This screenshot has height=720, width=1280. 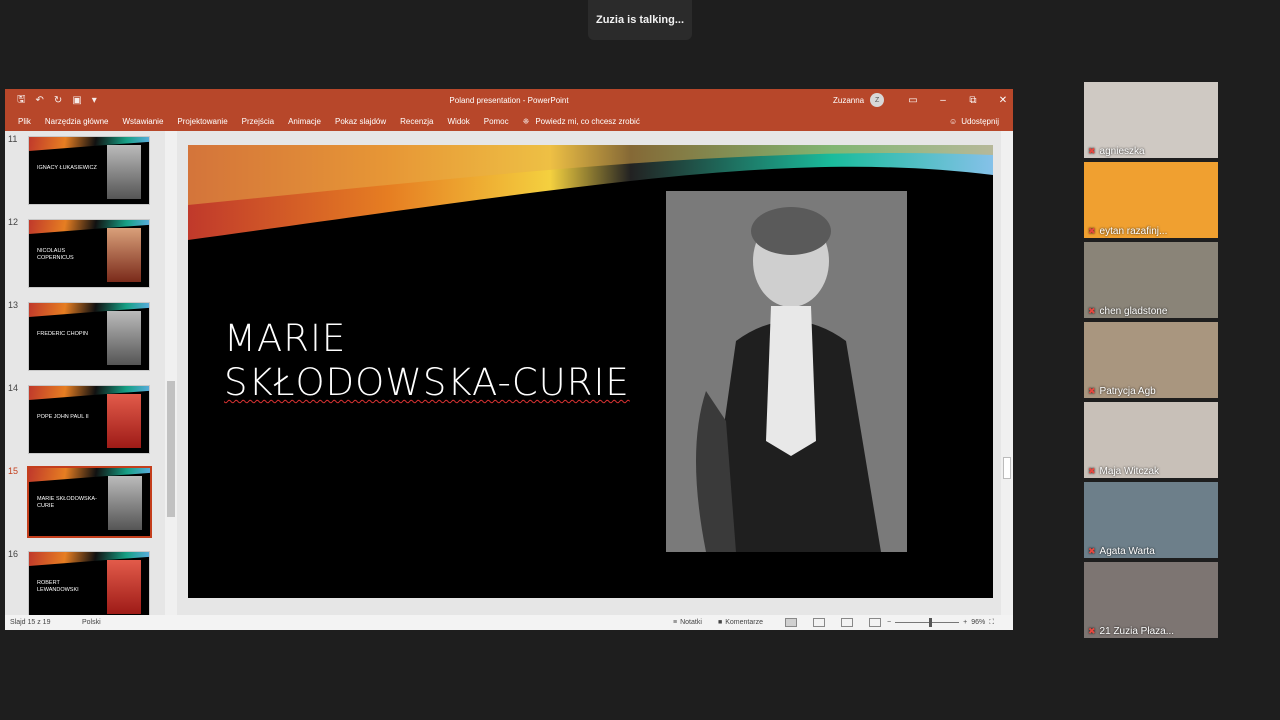 What do you see at coordinates (13, 222) in the screenshot?
I see `thumbnail-number: 12` at bounding box center [13, 222].